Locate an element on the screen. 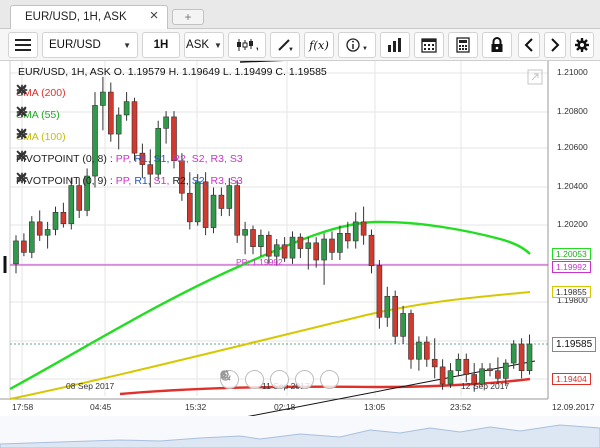 Image resolution: width=600 pixels, height=448 pixels. function-icon: f(x) is located at coordinates (319, 45).